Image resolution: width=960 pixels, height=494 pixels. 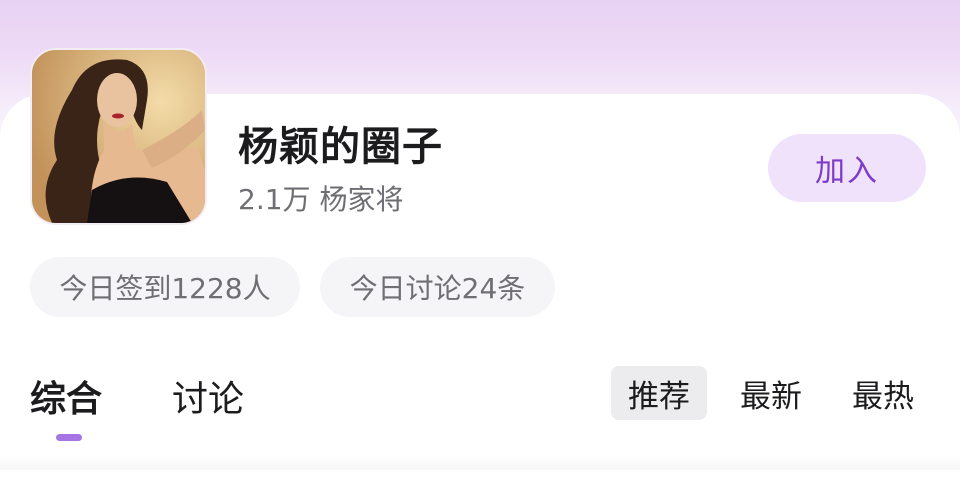 What do you see at coordinates (208, 396) in the screenshot?
I see `tab-discussion: 讨论` at bounding box center [208, 396].